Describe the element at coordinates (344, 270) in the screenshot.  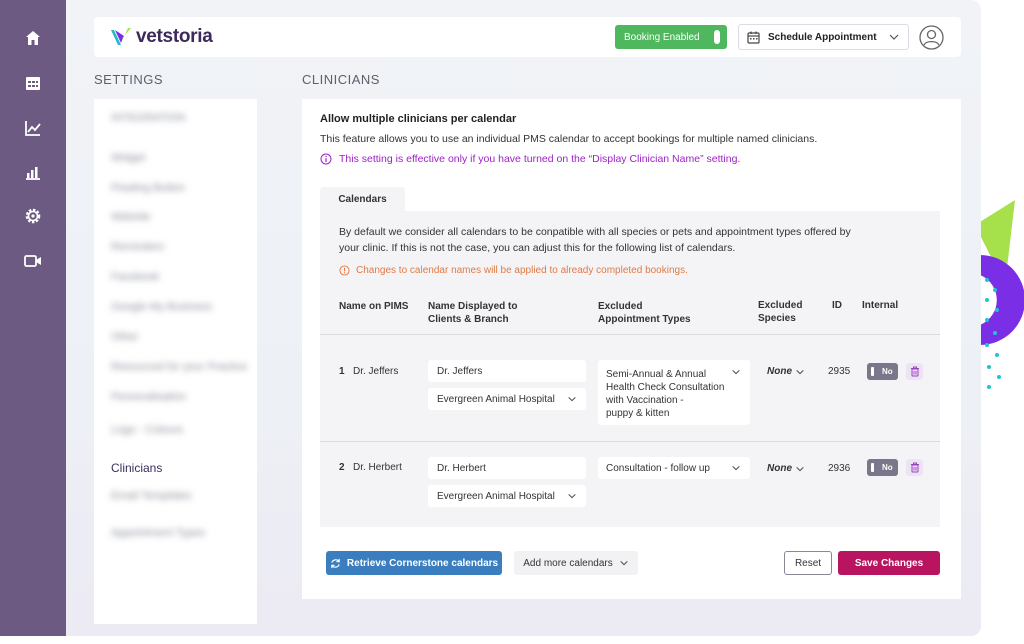
I see `warning-icon` at that location.